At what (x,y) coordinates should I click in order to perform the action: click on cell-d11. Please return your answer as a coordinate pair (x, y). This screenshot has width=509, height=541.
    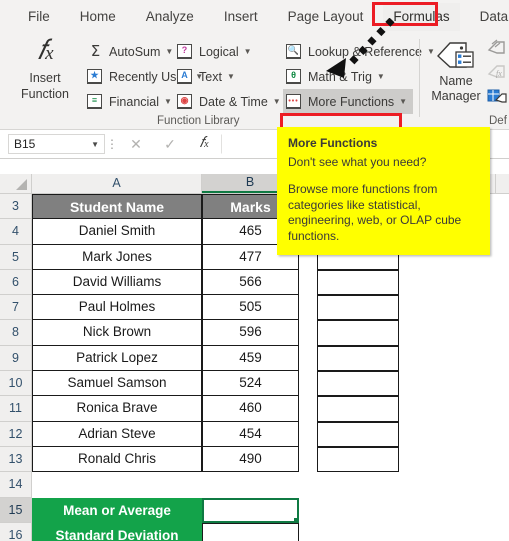
    Looking at the image, I should click on (358, 409).